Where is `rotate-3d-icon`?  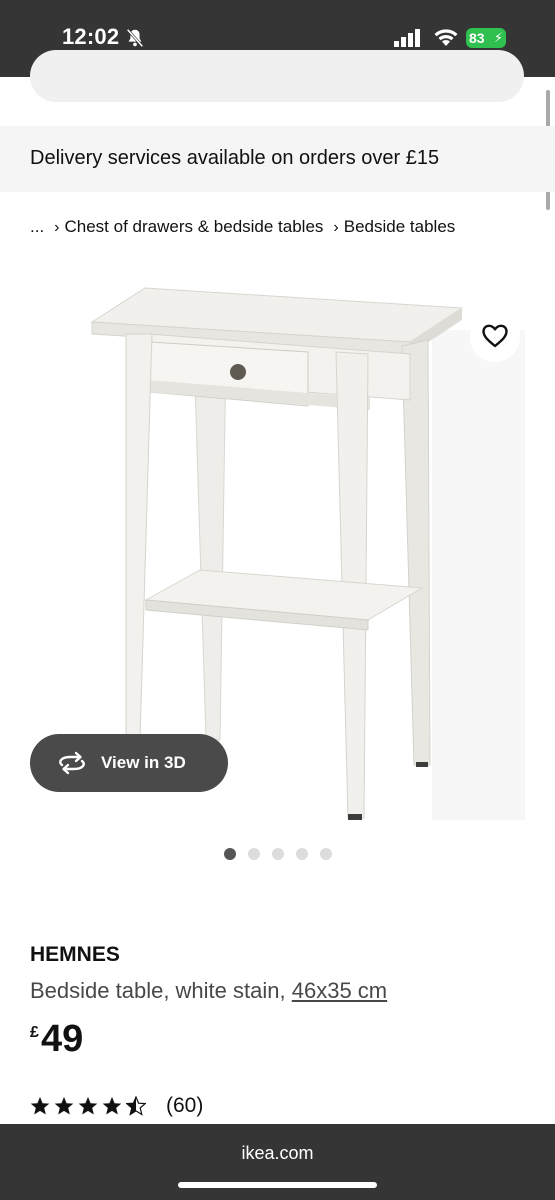 rotate-3d-icon is located at coordinates (72, 763).